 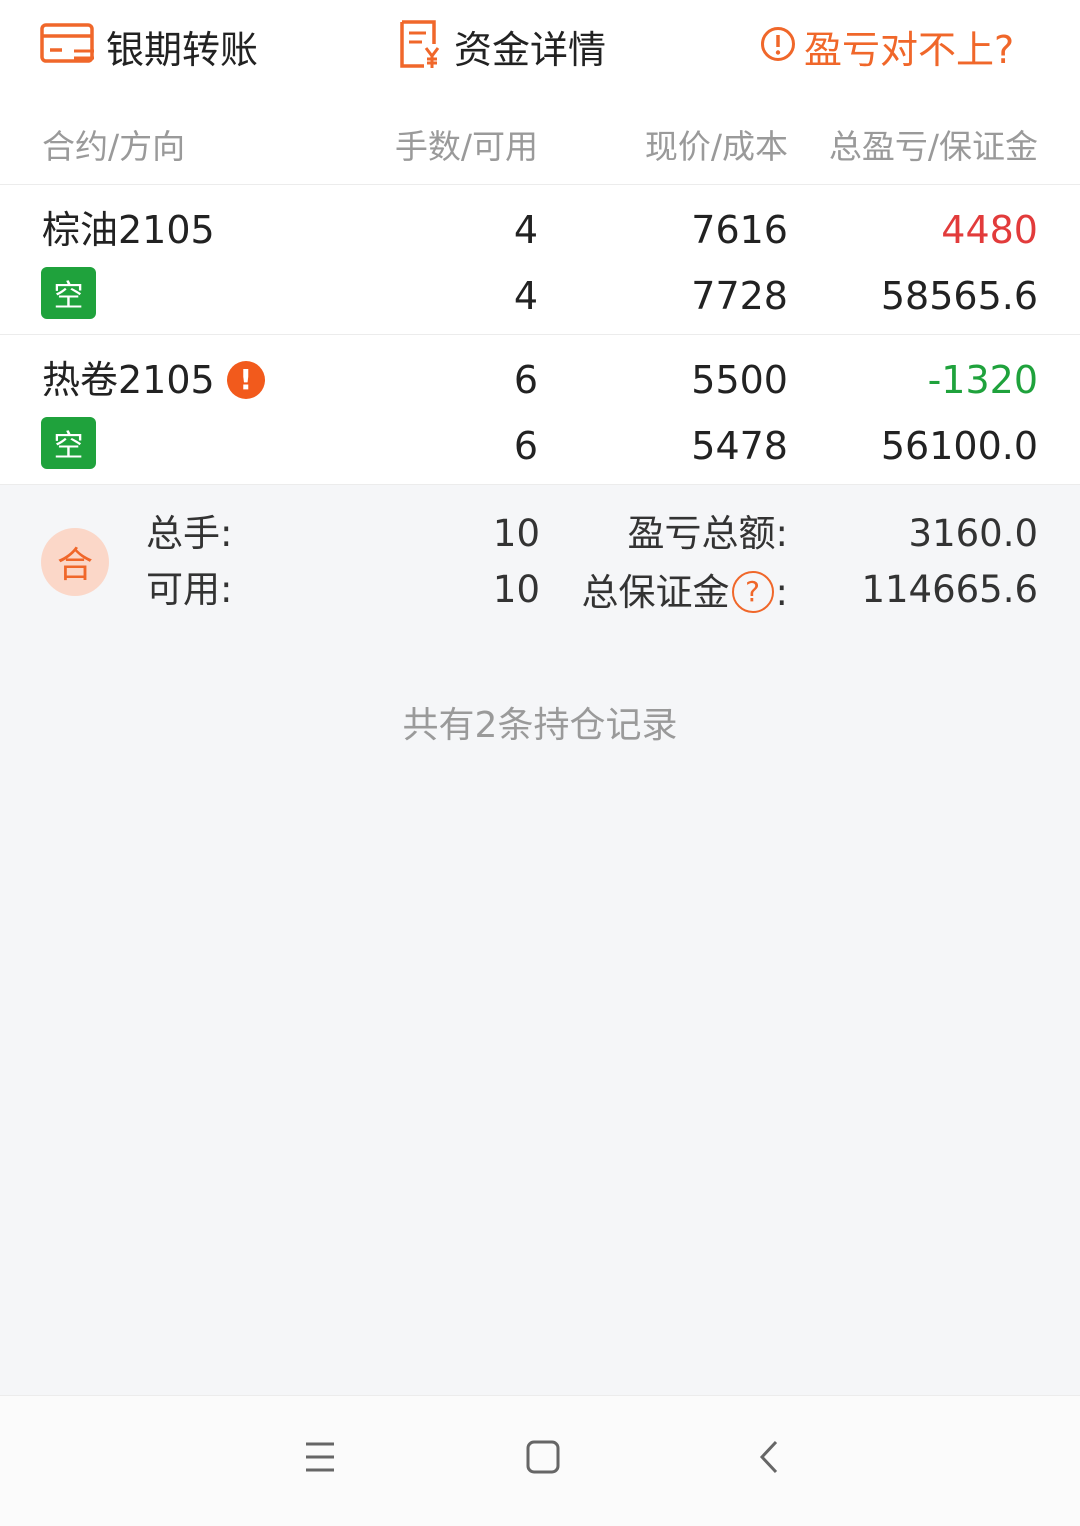 I want to click on header-contract: 合约/方向, so click(x=114, y=146).